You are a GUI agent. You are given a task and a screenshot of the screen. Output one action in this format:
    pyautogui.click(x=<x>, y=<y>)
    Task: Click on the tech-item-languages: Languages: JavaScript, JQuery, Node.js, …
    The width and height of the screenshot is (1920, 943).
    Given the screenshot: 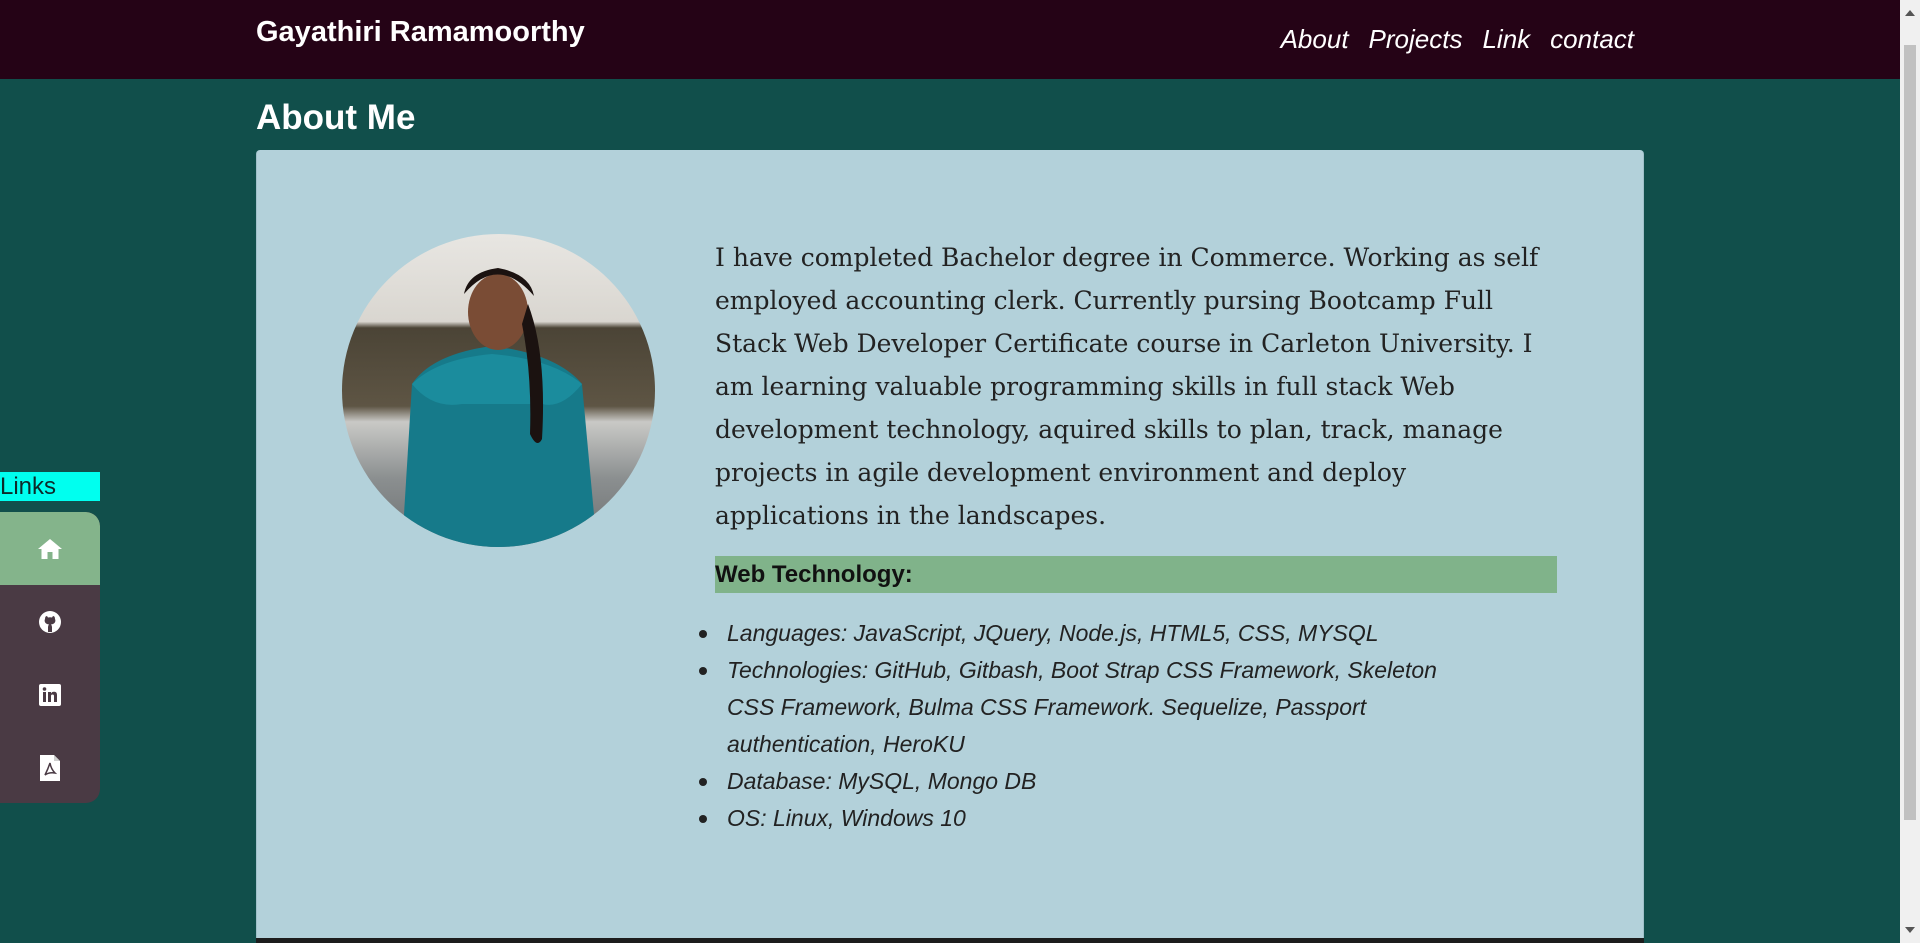 What is the action you would take?
    pyautogui.click(x=1053, y=633)
    